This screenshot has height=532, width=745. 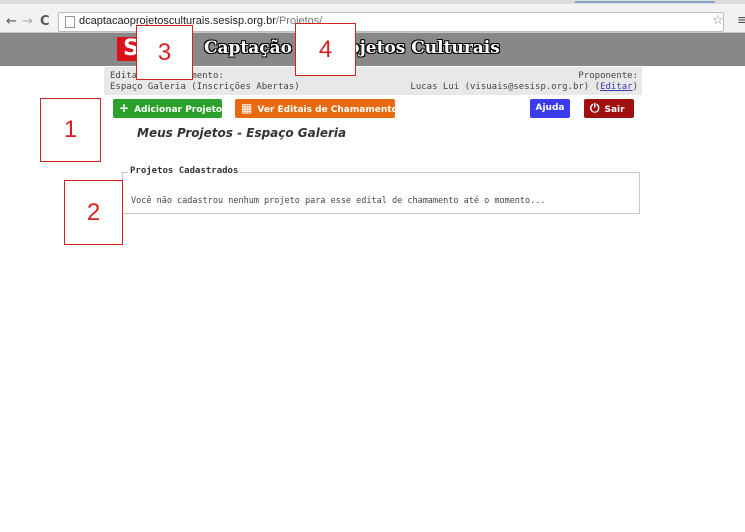 I want to click on edital-value: Espaço Galeria (Inscrições Abertas), so click(x=205, y=87).